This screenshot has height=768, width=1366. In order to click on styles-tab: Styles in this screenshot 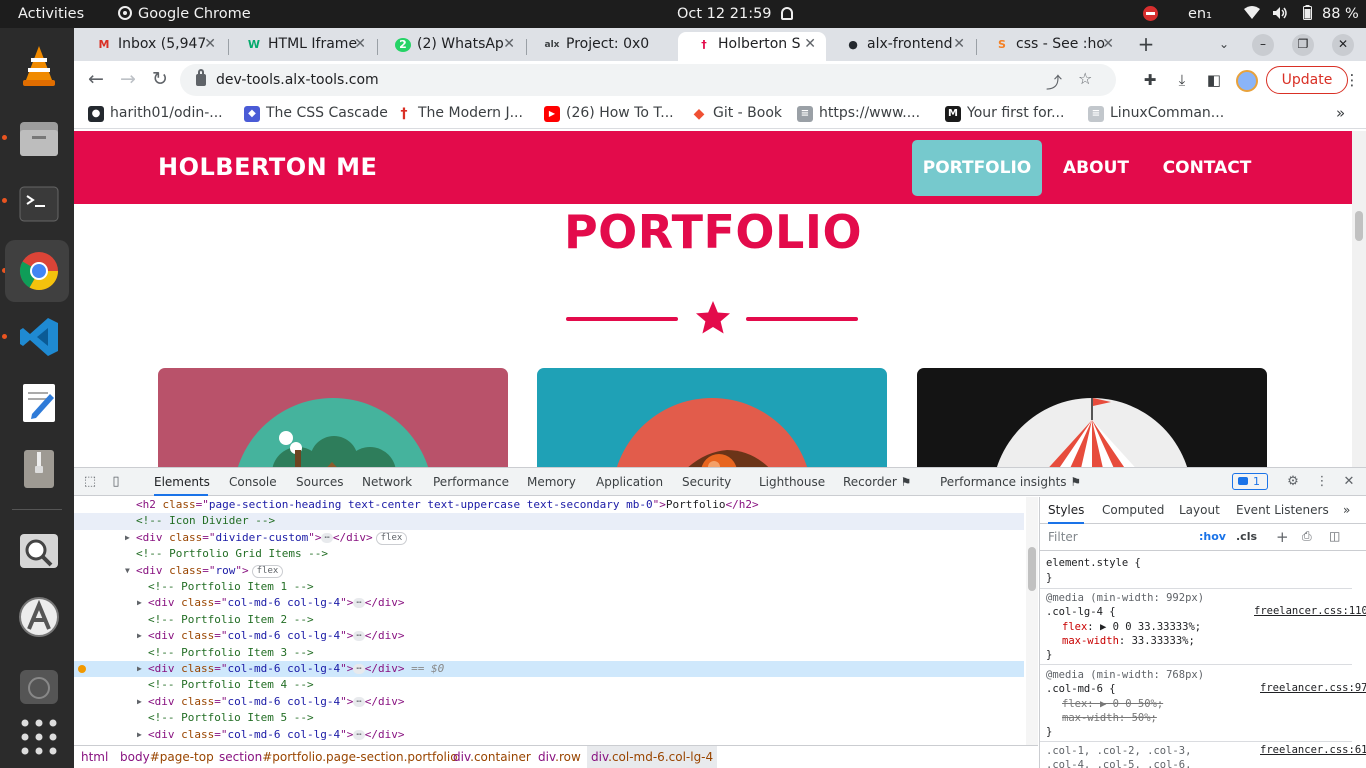, I will do `click(1066, 510)`.